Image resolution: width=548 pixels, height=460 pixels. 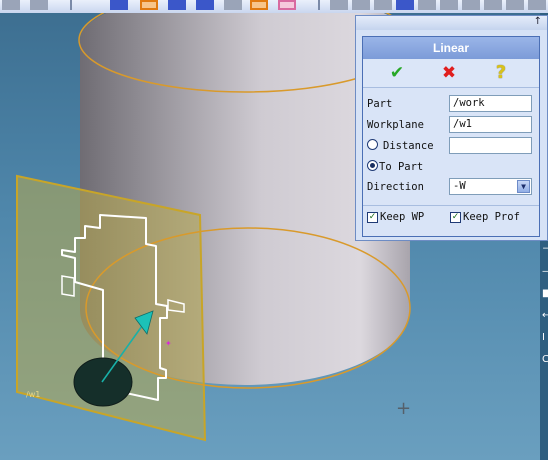 What do you see at coordinates (274, 7) in the screenshot?
I see `main-toolbar` at bounding box center [274, 7].